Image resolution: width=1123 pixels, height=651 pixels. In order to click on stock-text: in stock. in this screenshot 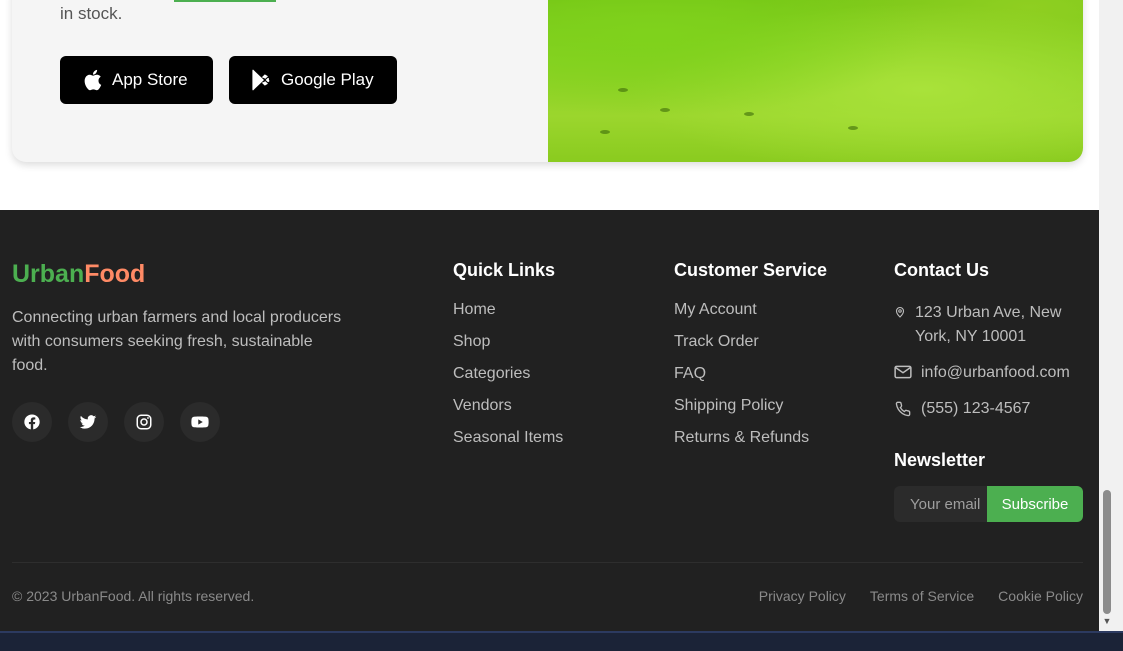, I will do `click(91, 13)`.